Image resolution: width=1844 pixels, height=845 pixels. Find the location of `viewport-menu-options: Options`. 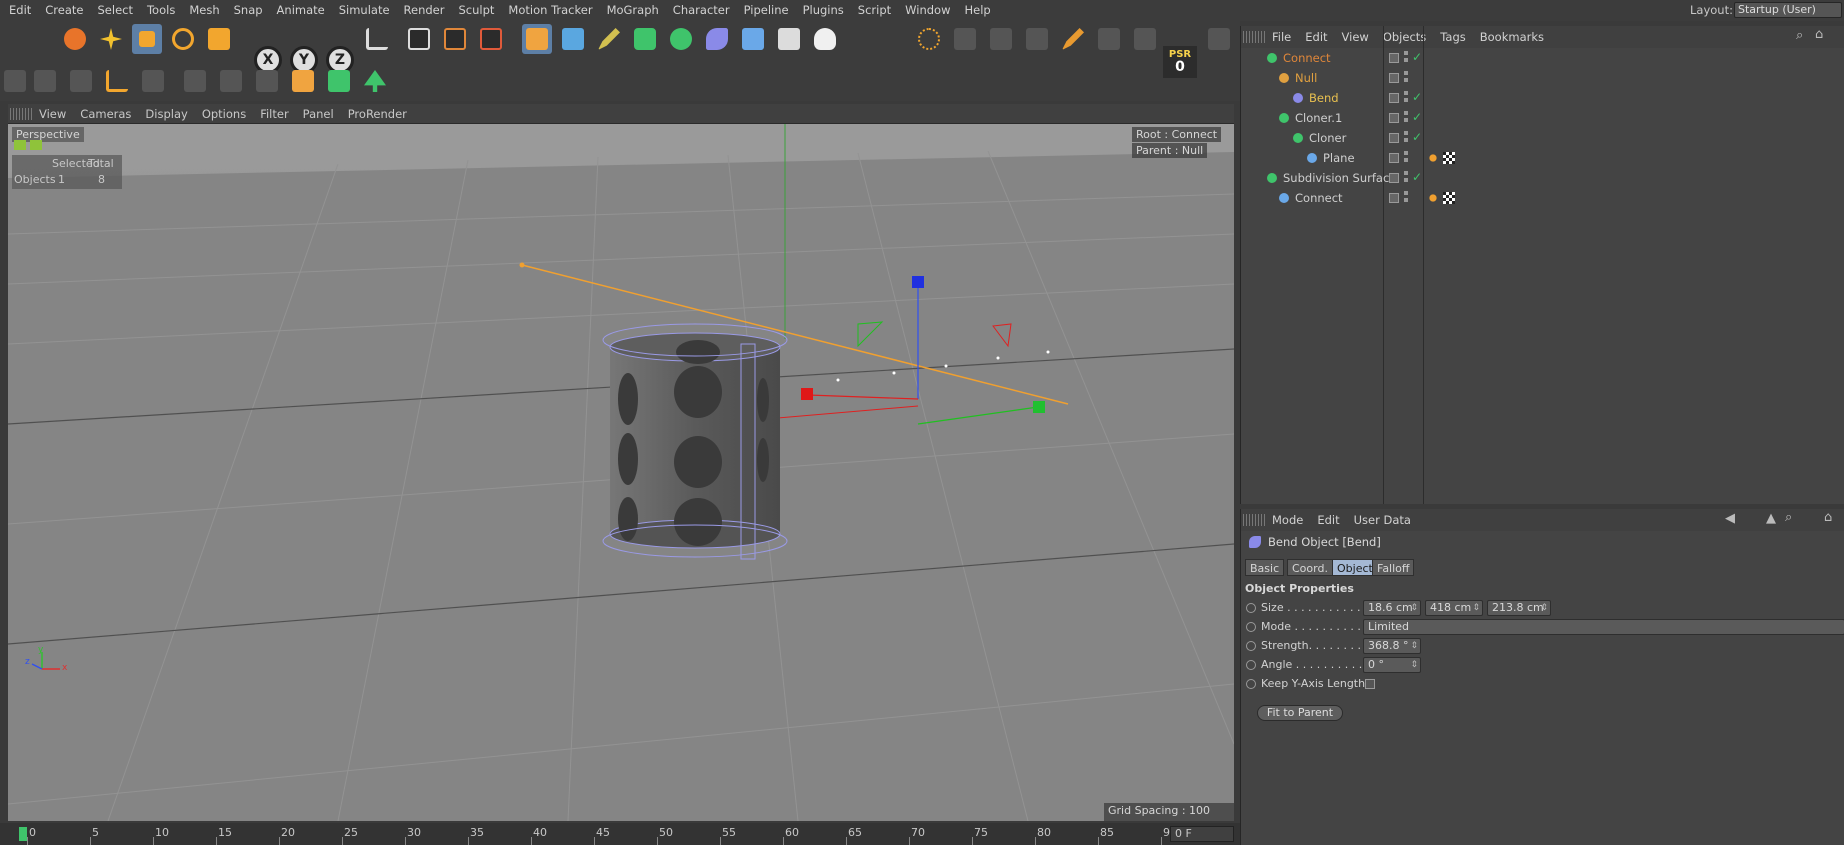

viewport-menu-options: Options is located at coordinates (224, 114).